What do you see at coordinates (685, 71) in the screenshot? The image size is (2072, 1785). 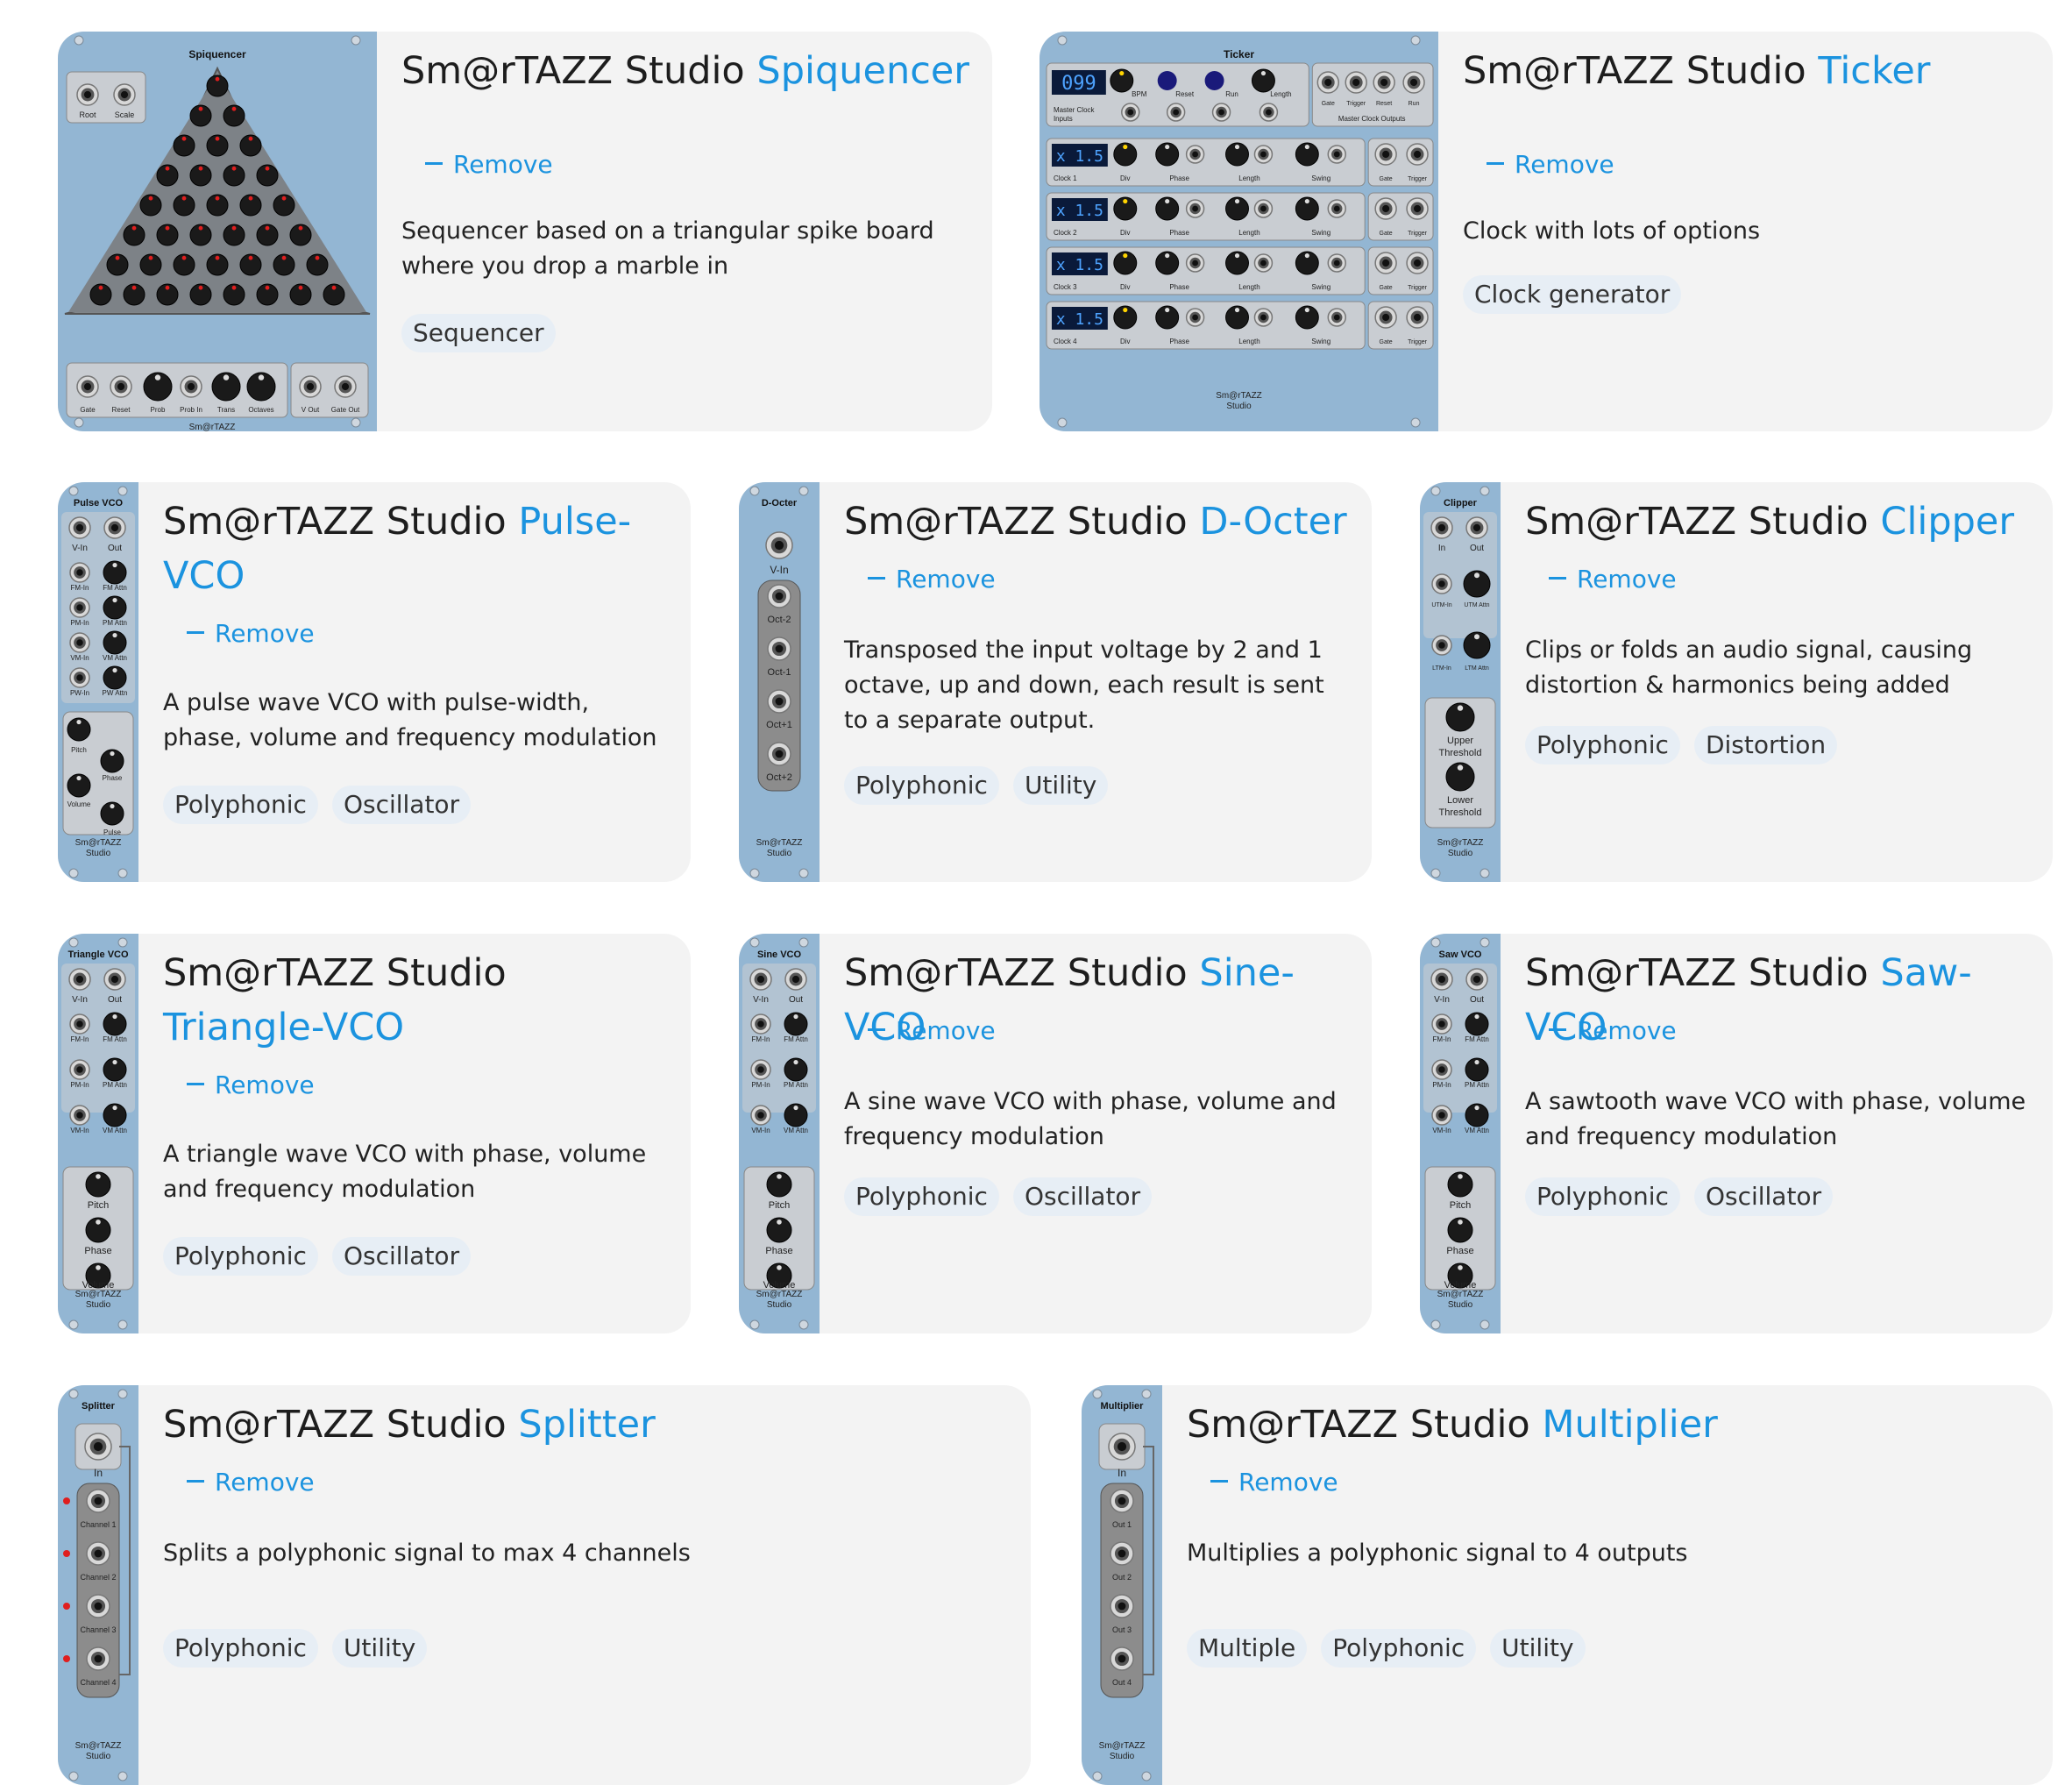 I see `module-title: Sm@rTAZZ Studio Spiquencer` at bounding box center [685, 71].